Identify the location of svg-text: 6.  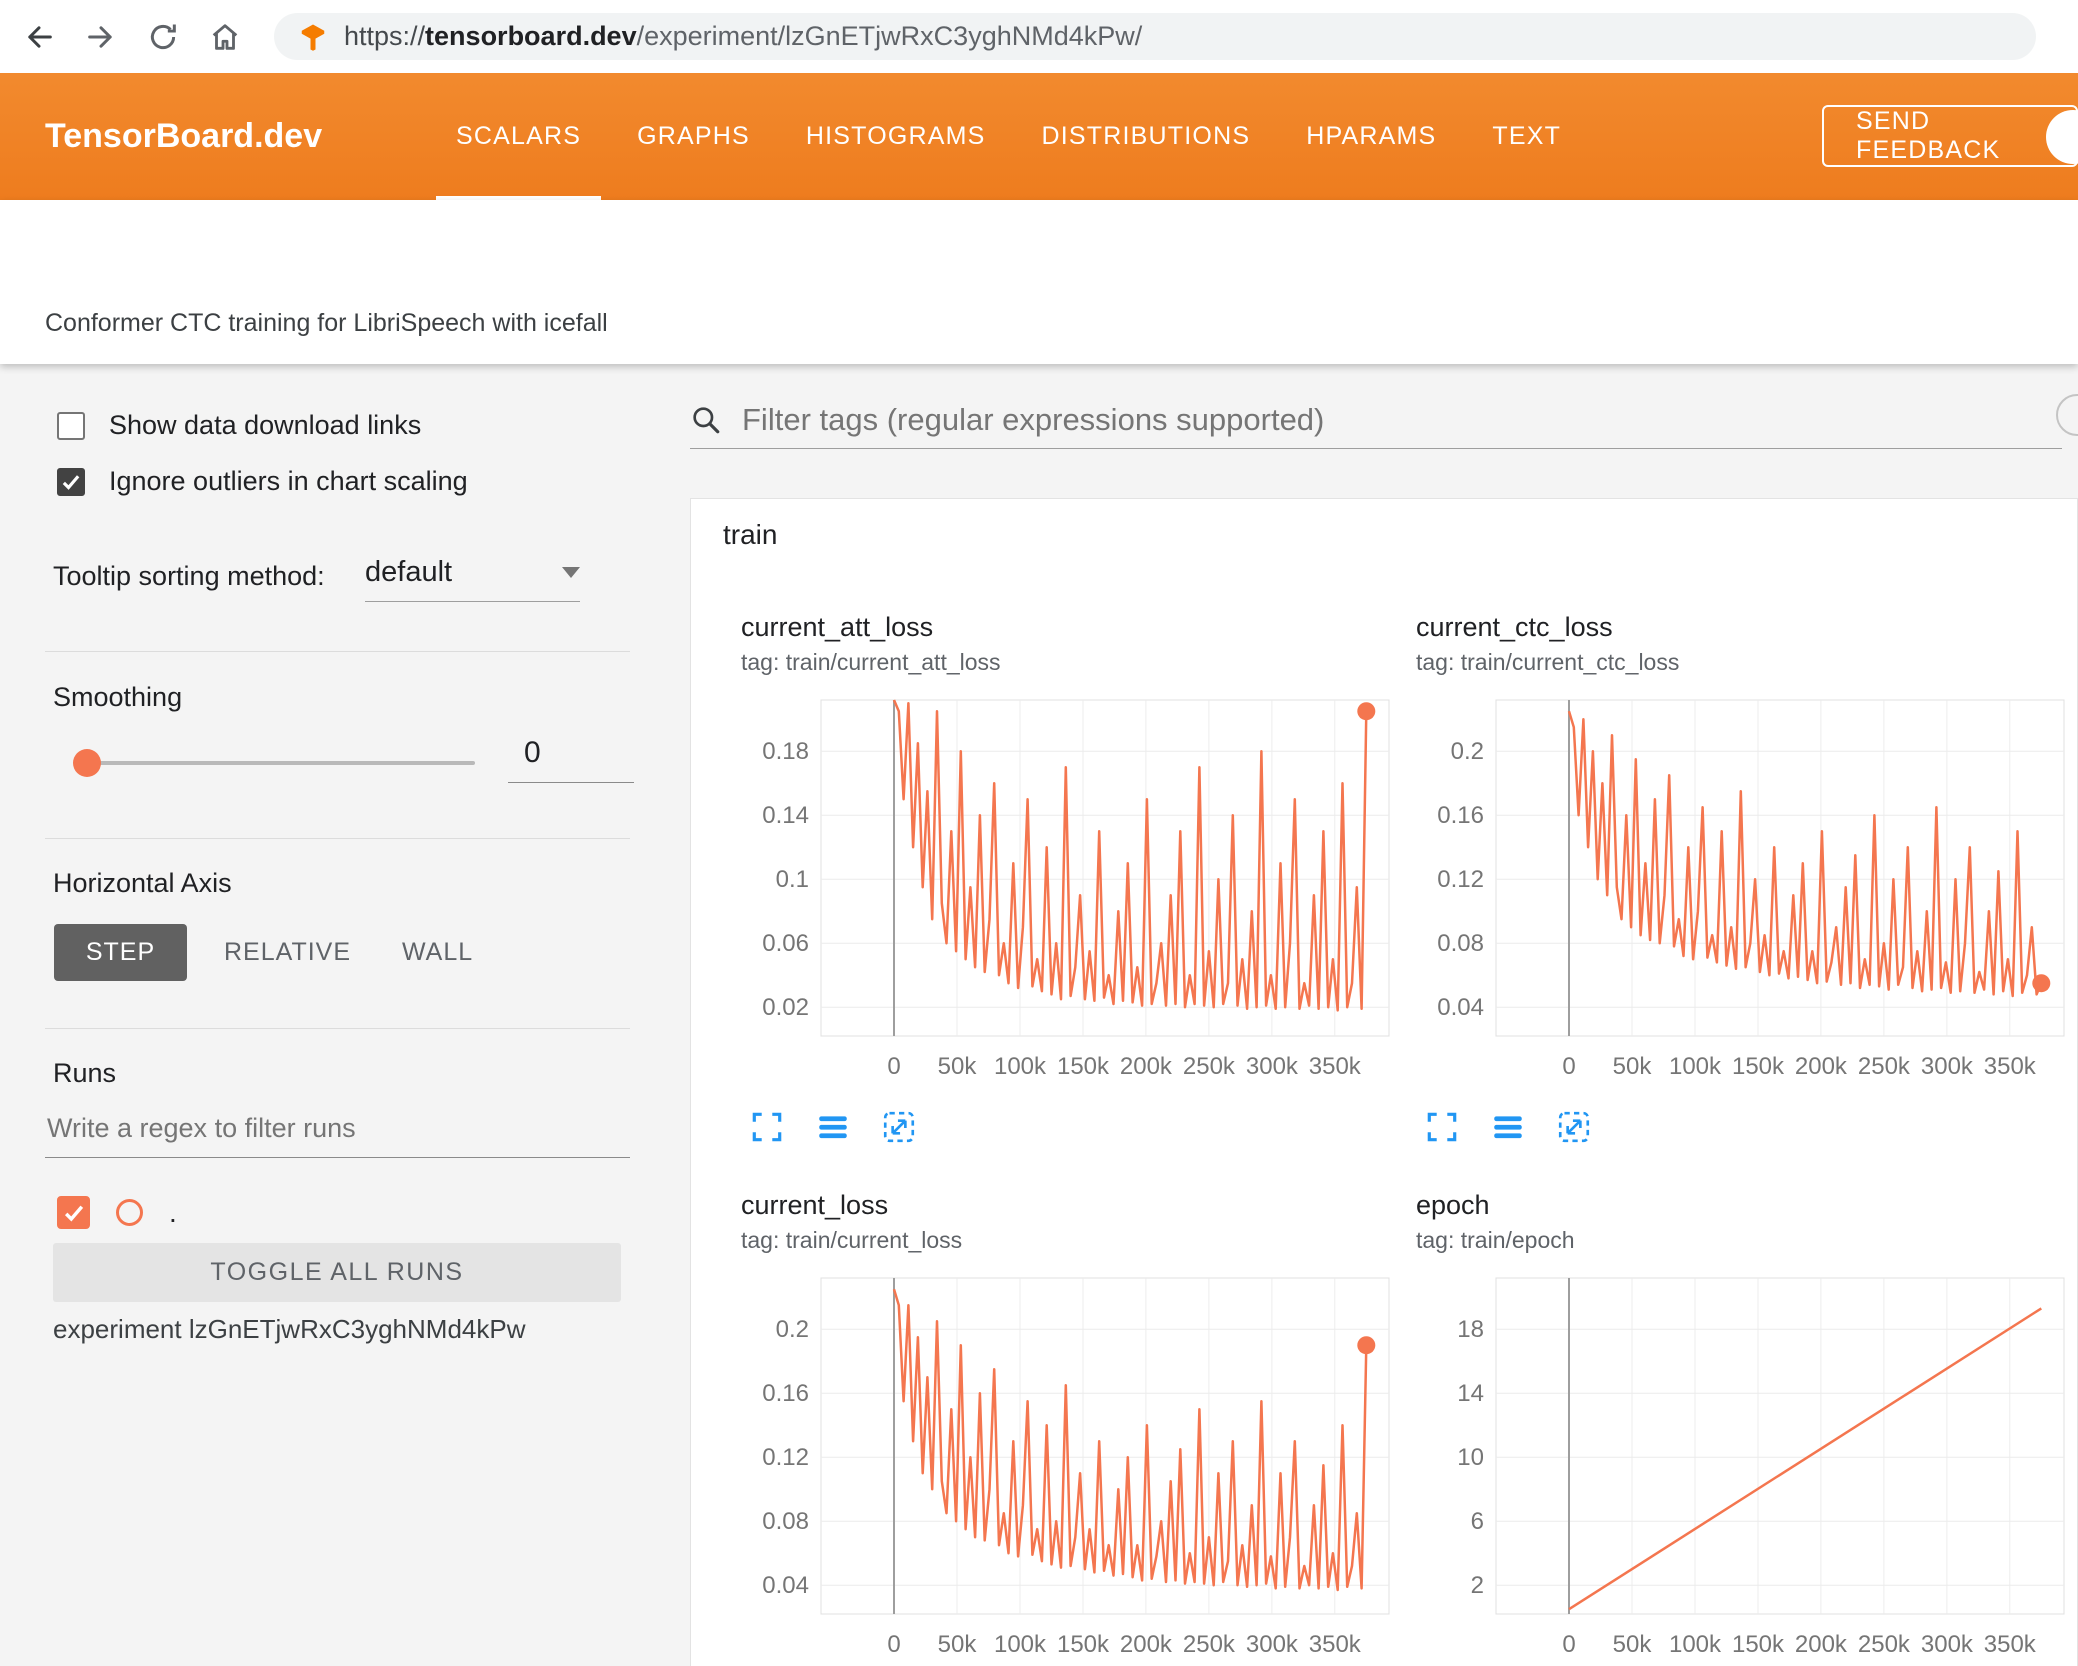
(1477, 1521).